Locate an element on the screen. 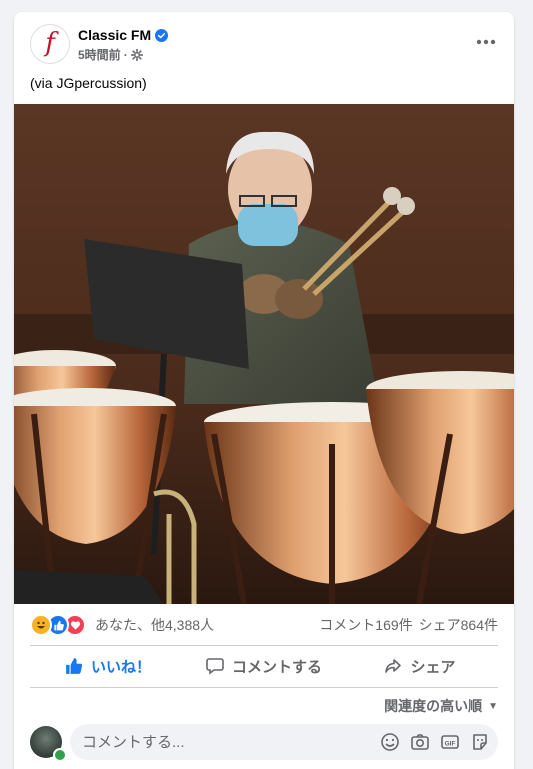 The image size is (533, 769). svg-text: GIF is located at coordinates (450, 743).